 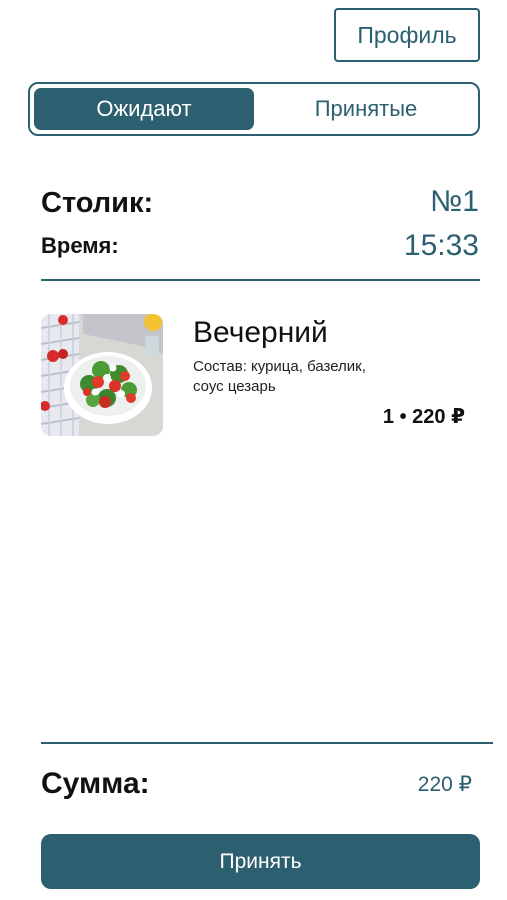 I want to click on time-label: Время:, so click(x=80, y=245).